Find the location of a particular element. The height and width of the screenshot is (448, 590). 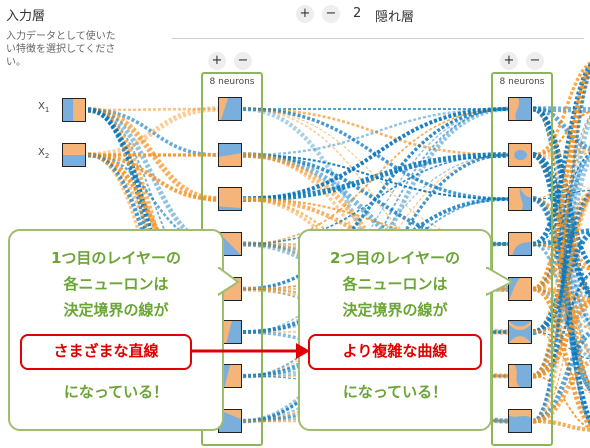

remove-layer-button: − is located at coordinates (331, 14).